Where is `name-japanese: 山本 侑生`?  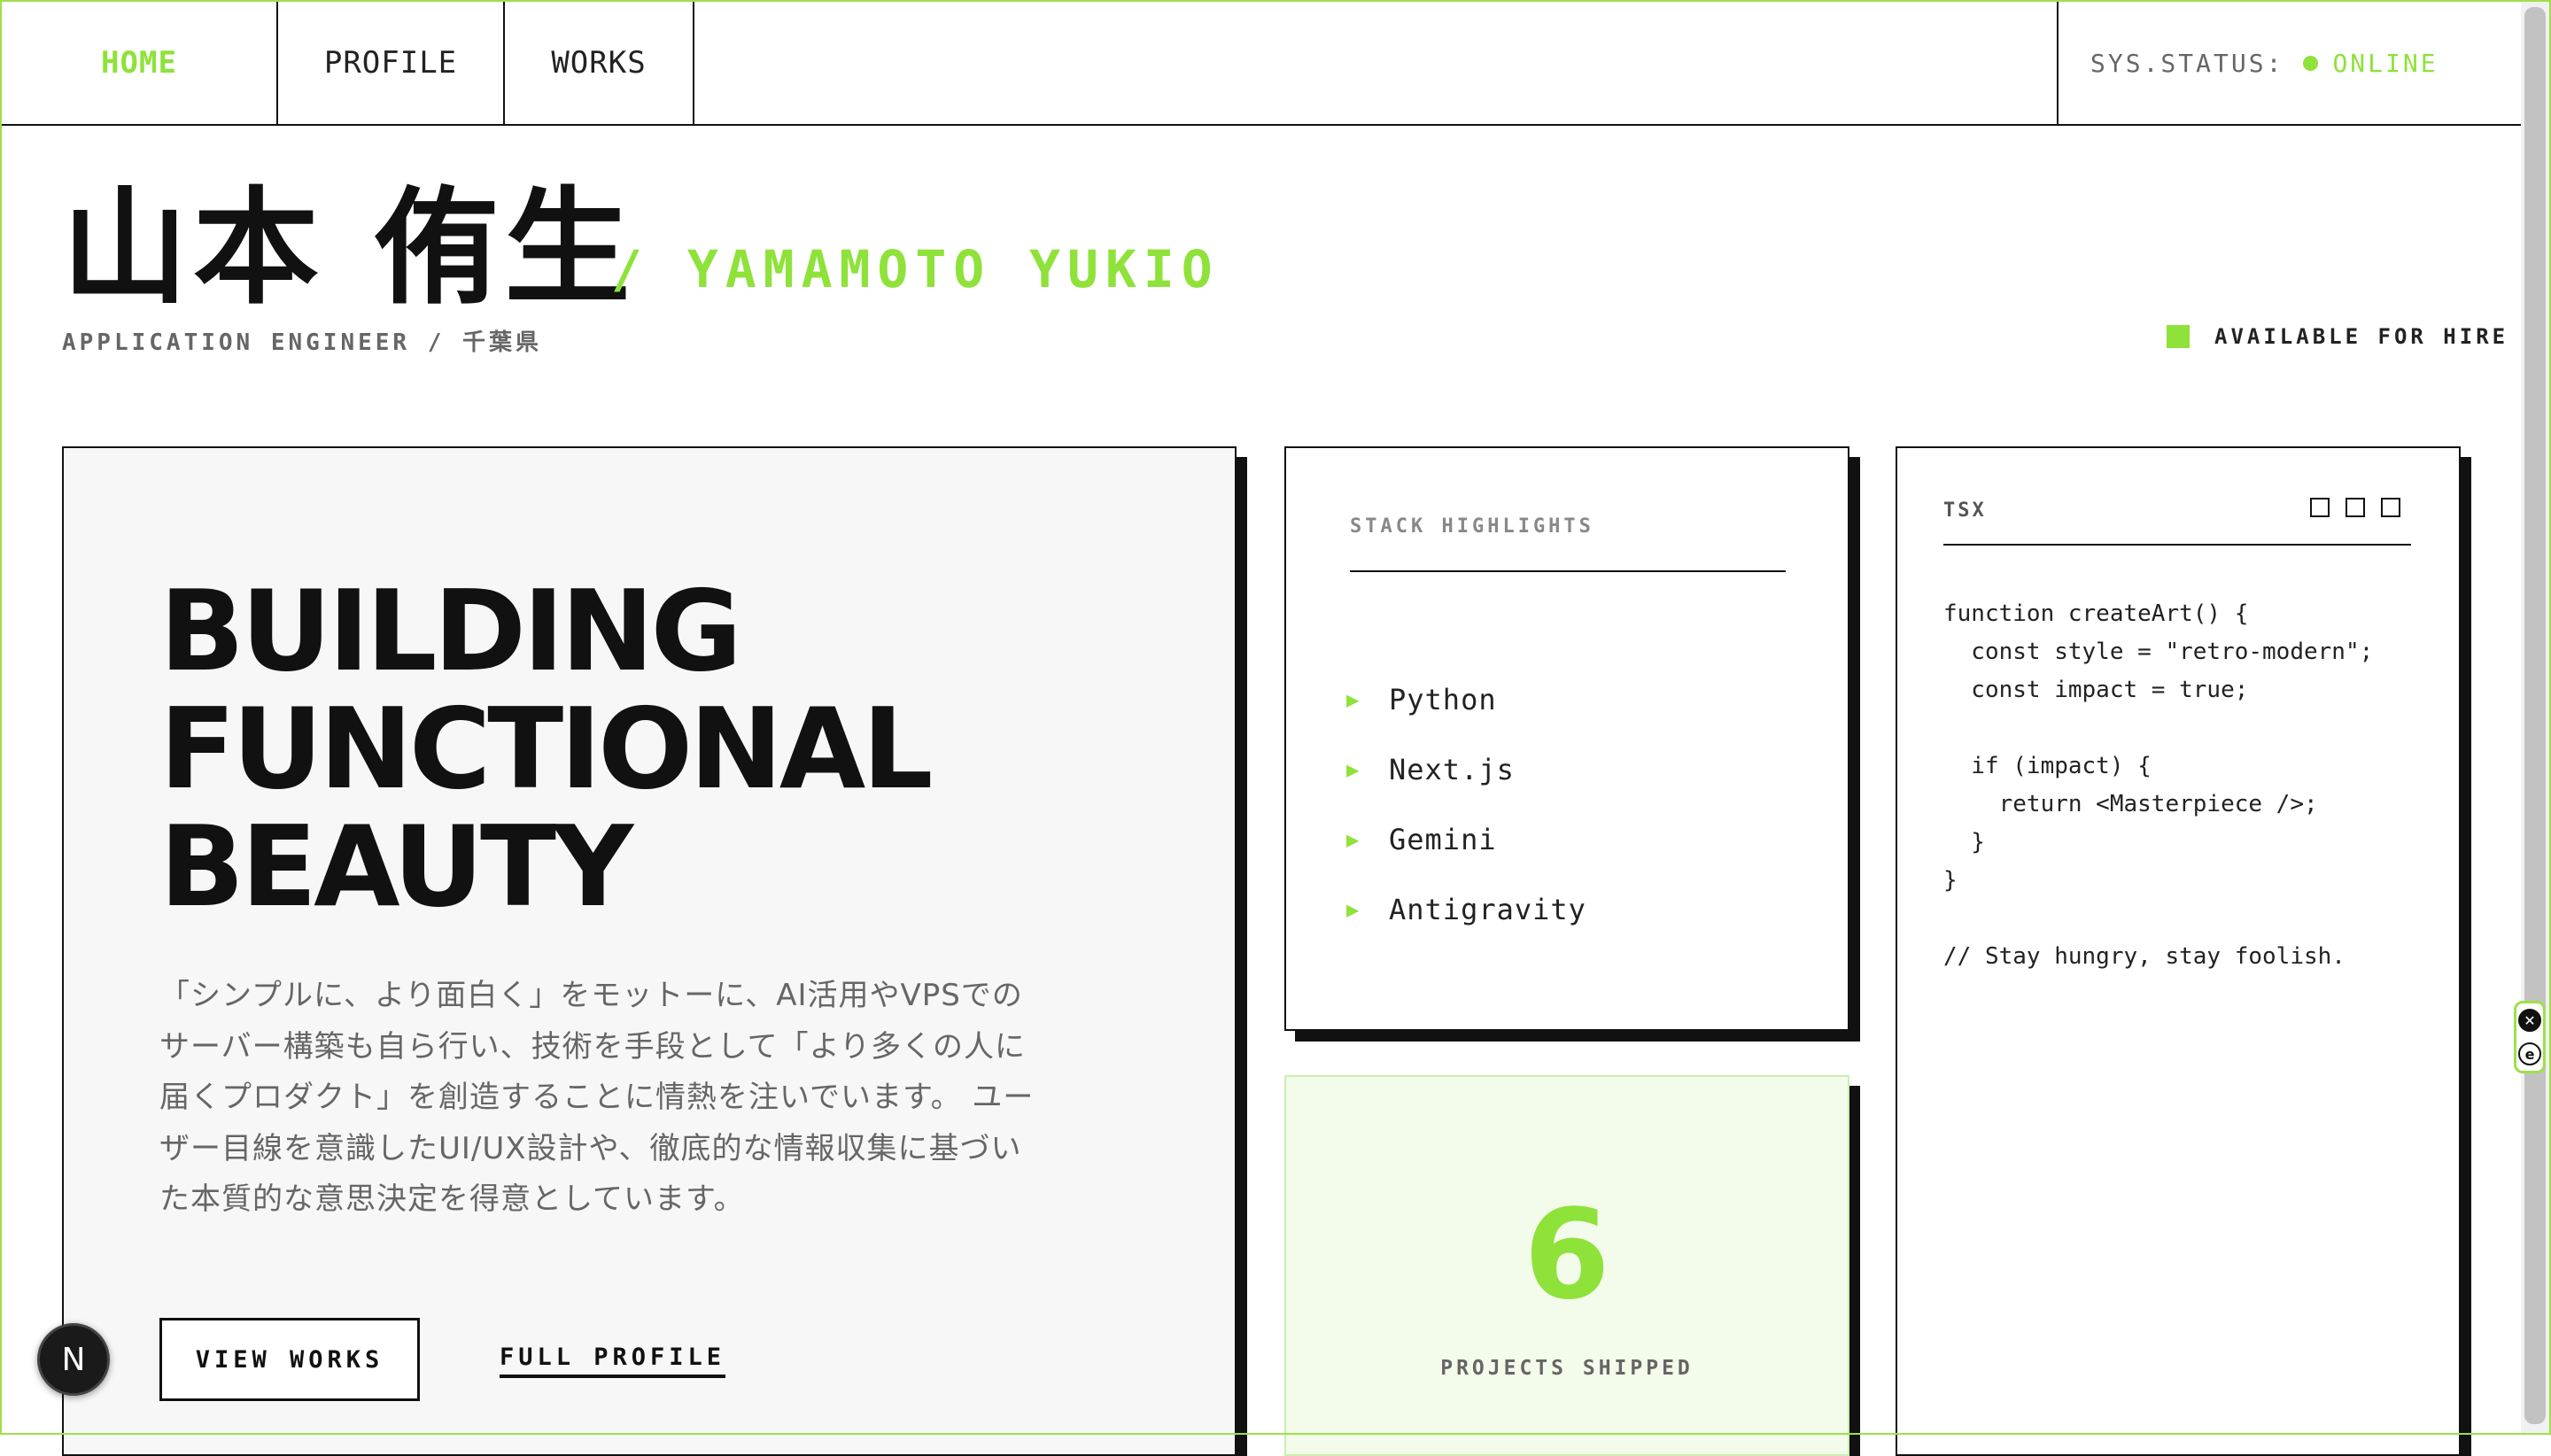
name-japanese: 山本 侑生 is located at coordinates (349, 248).